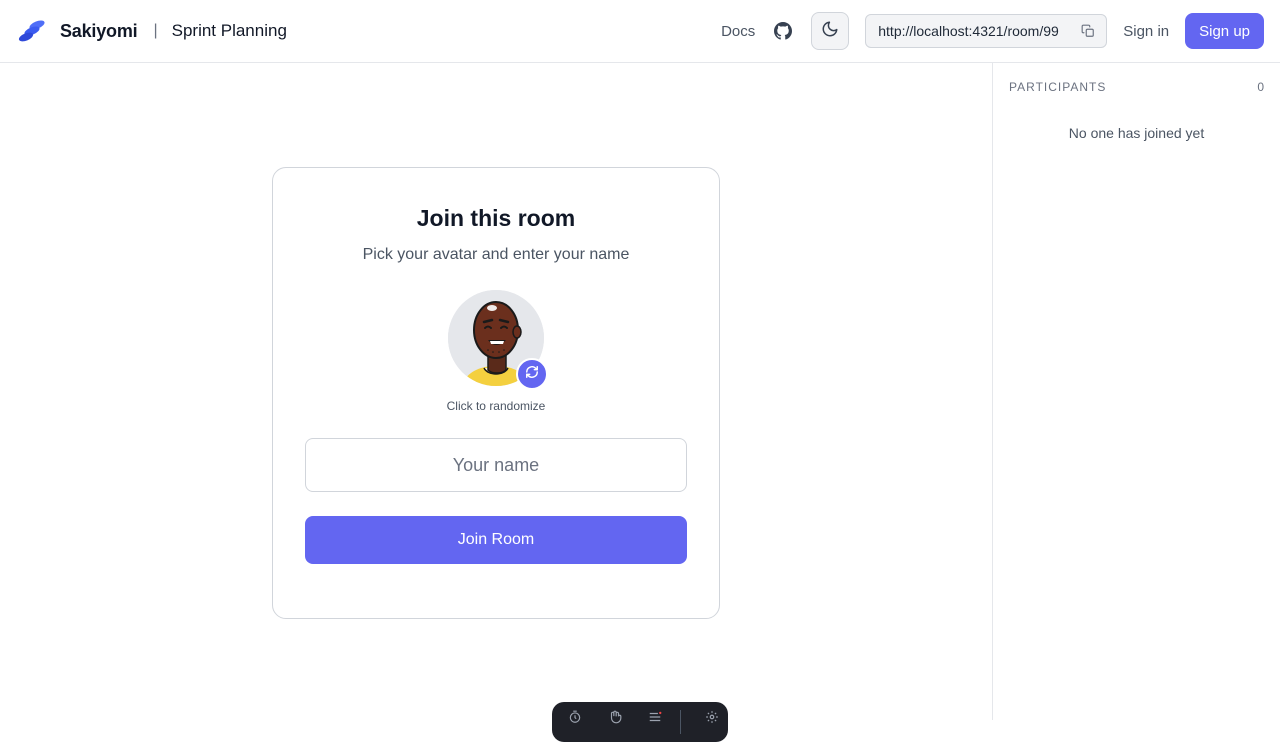 This screenshot has height=742, width=1280. I want to click on gear-icon, so click(712, 717).